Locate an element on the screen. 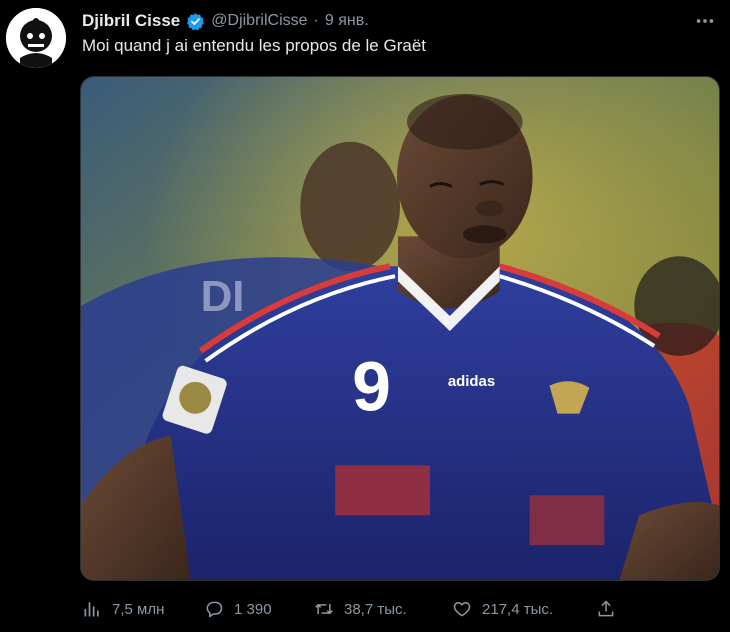 This screenshot has width=730, height=632. bar-chart-icon is located at coordinates (91, 609).